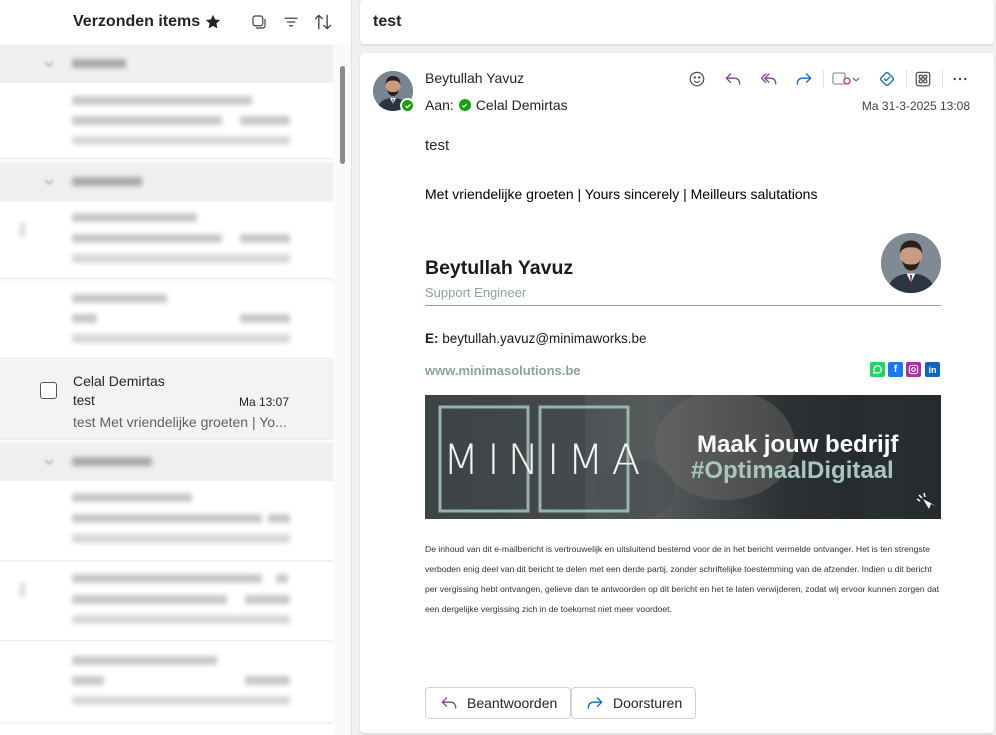 The width and height of the screenshot is (996, 735). I want to click on recipient-name: Celal Demirtas, so click(522, 105).